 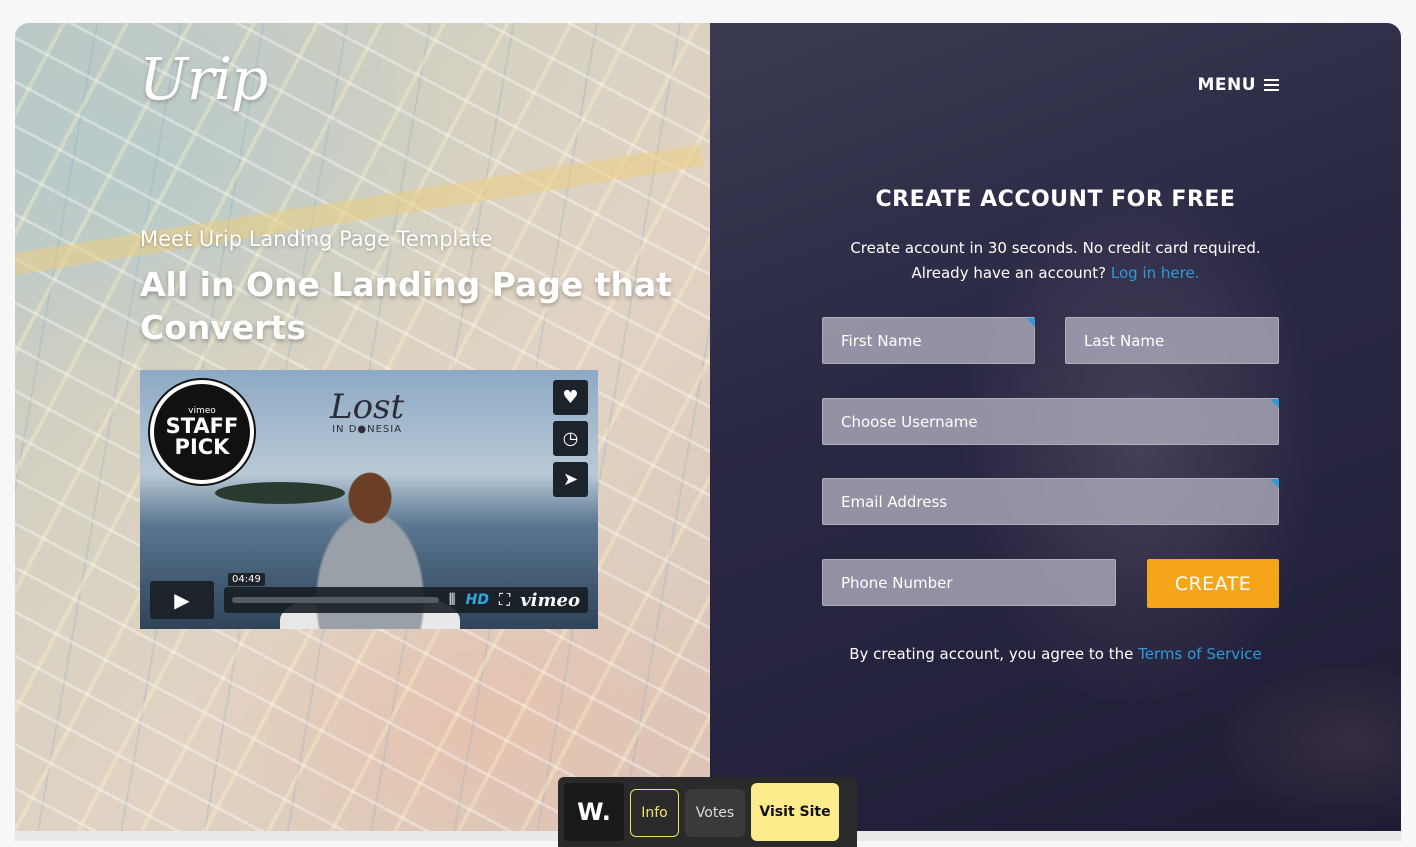 I want to click on video-title: Lost IN D●NESIA, so click(x=367, y=412).